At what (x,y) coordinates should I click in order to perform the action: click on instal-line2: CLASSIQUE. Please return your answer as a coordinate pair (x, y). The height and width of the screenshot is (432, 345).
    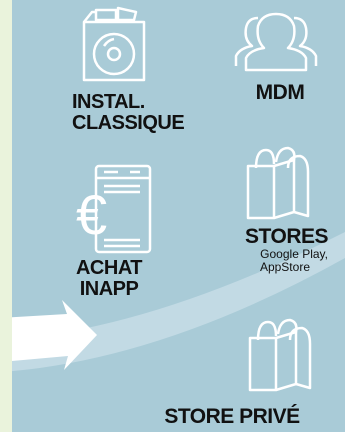
    Looking at the image, I should click on (128, 123).